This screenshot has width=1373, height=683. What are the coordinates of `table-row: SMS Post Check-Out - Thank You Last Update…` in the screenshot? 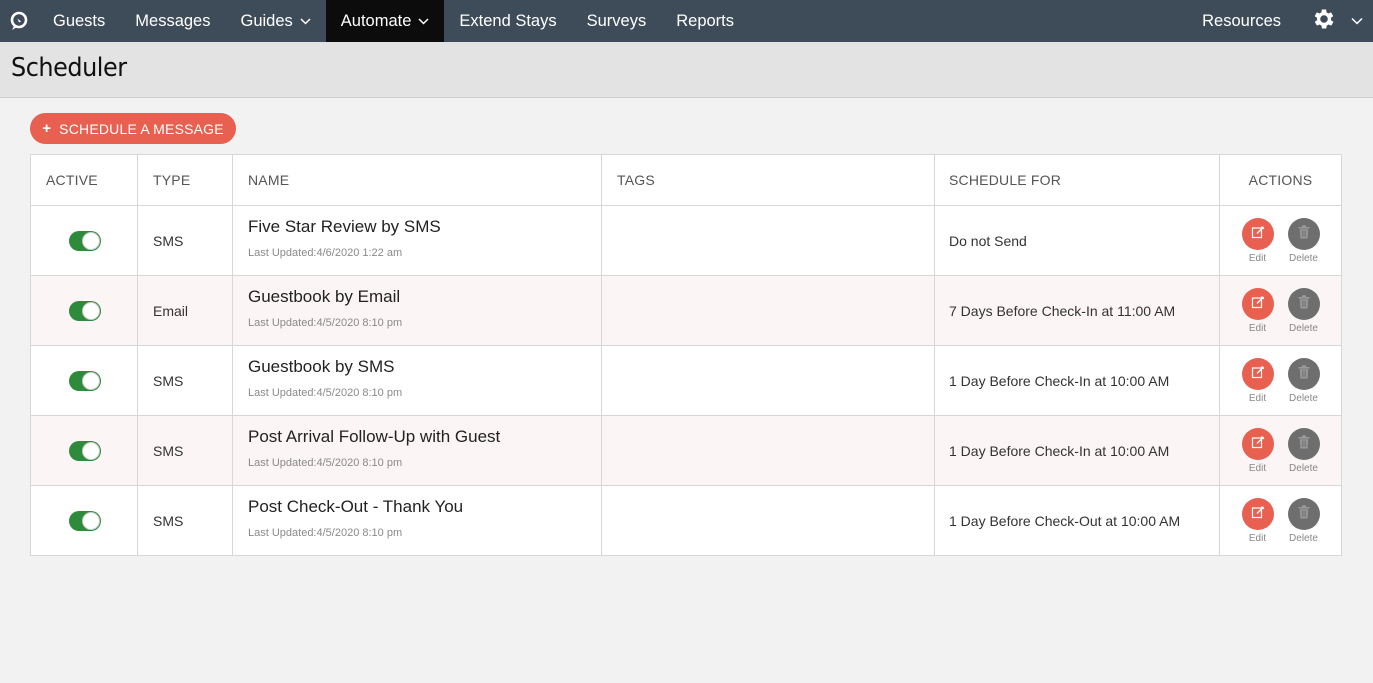 It's located at (686, 520).